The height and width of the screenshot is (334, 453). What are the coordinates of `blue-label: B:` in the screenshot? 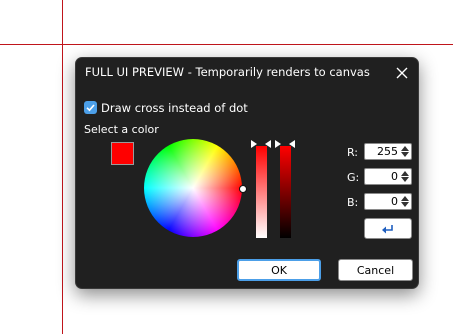 It's located at (353, 202).